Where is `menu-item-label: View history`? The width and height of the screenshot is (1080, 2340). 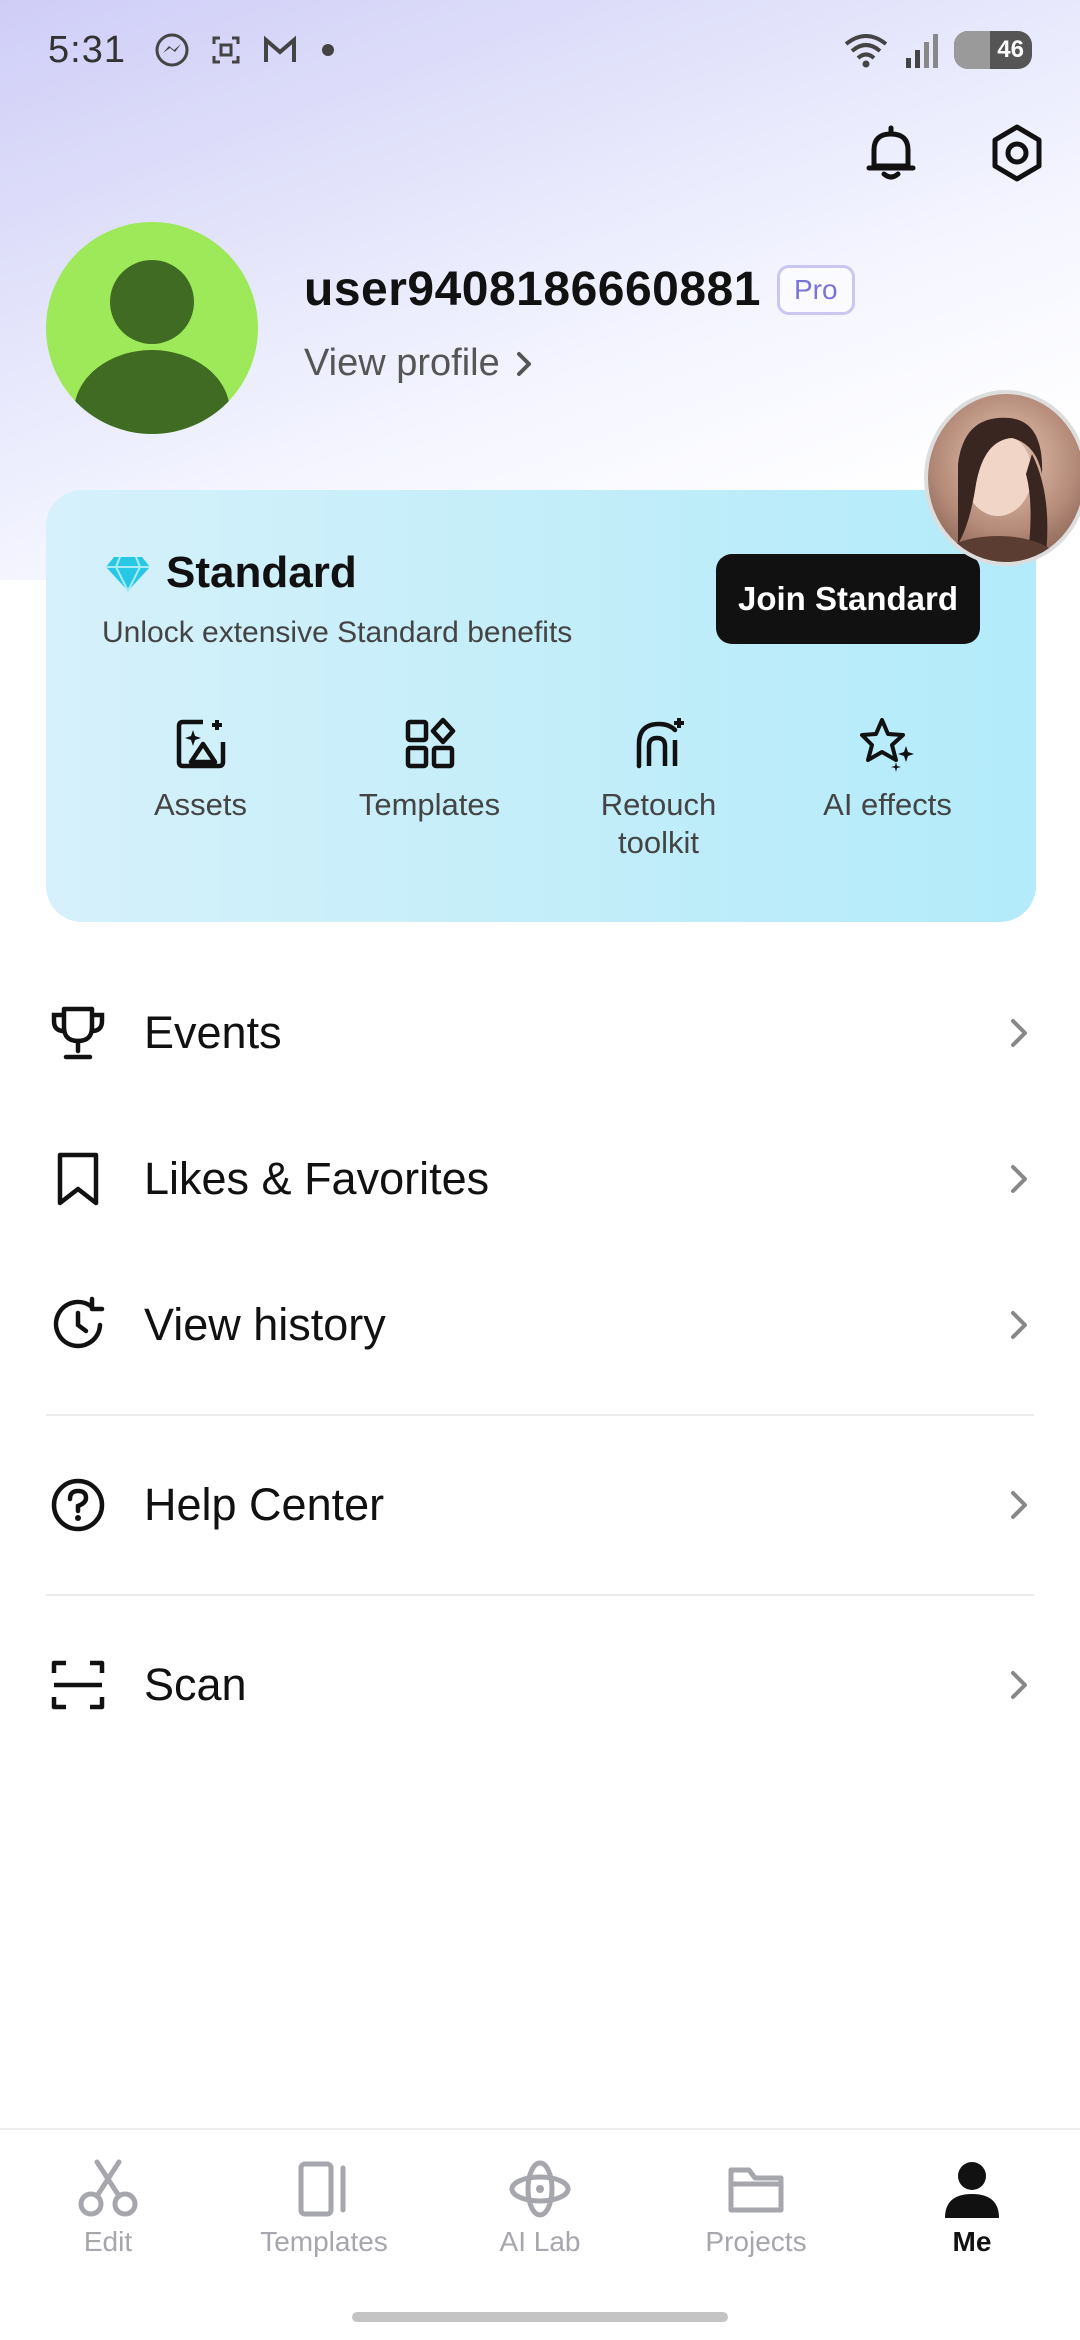
menu-item-label: View history is located at coordinates (265, 1324).